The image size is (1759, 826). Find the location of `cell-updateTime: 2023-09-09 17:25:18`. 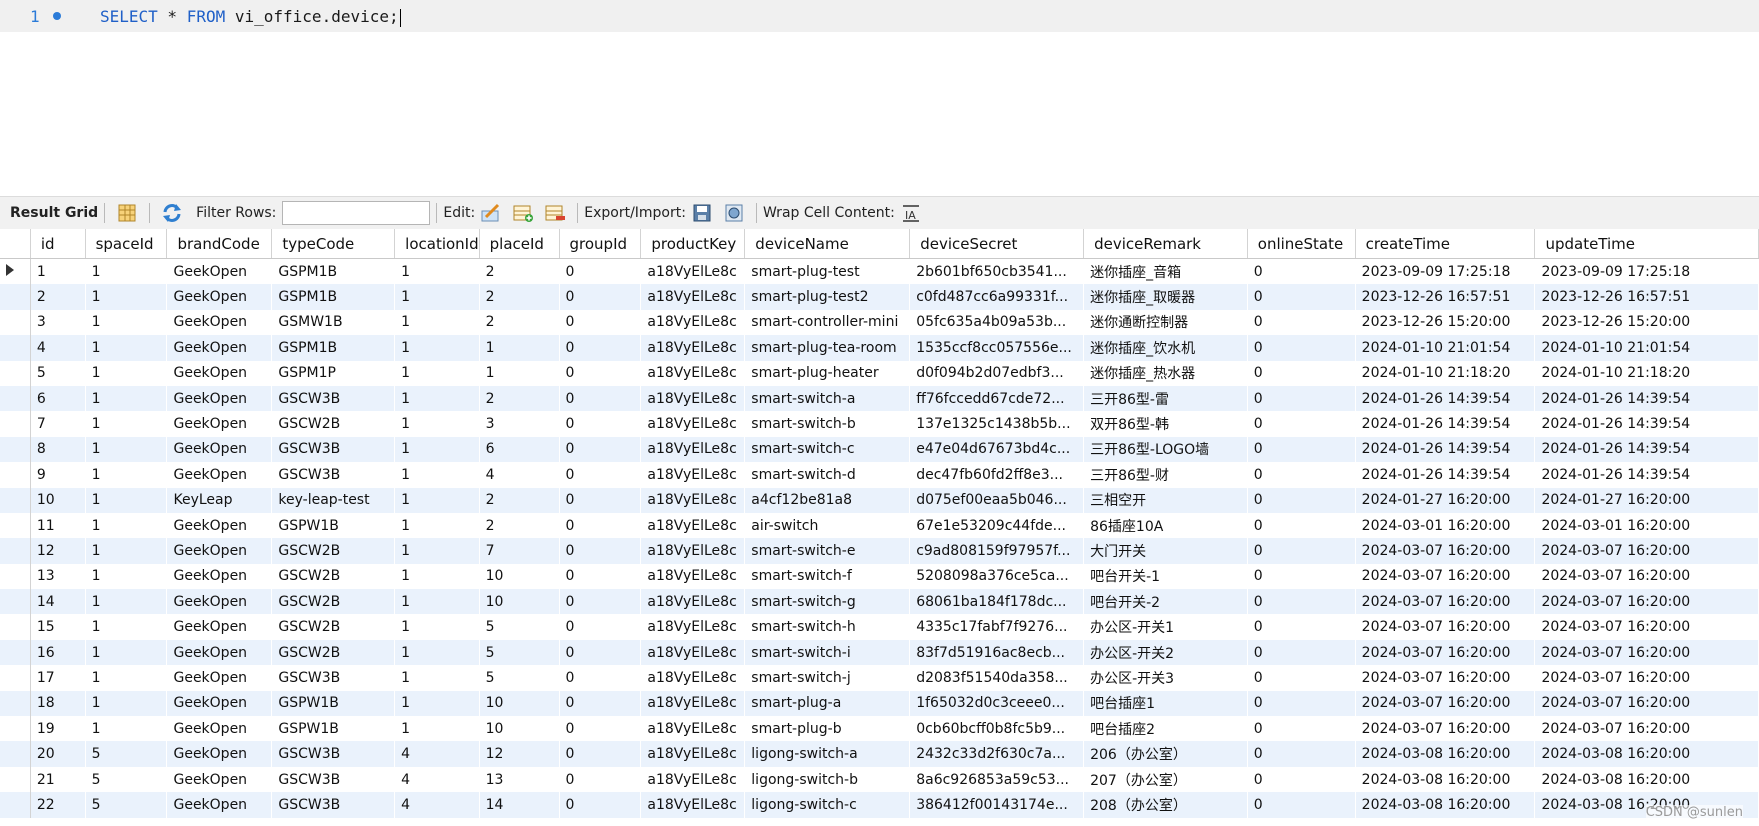

cell-updateTime: 2023-09-09 17:25:18 is located at coordinates (1646, 271).